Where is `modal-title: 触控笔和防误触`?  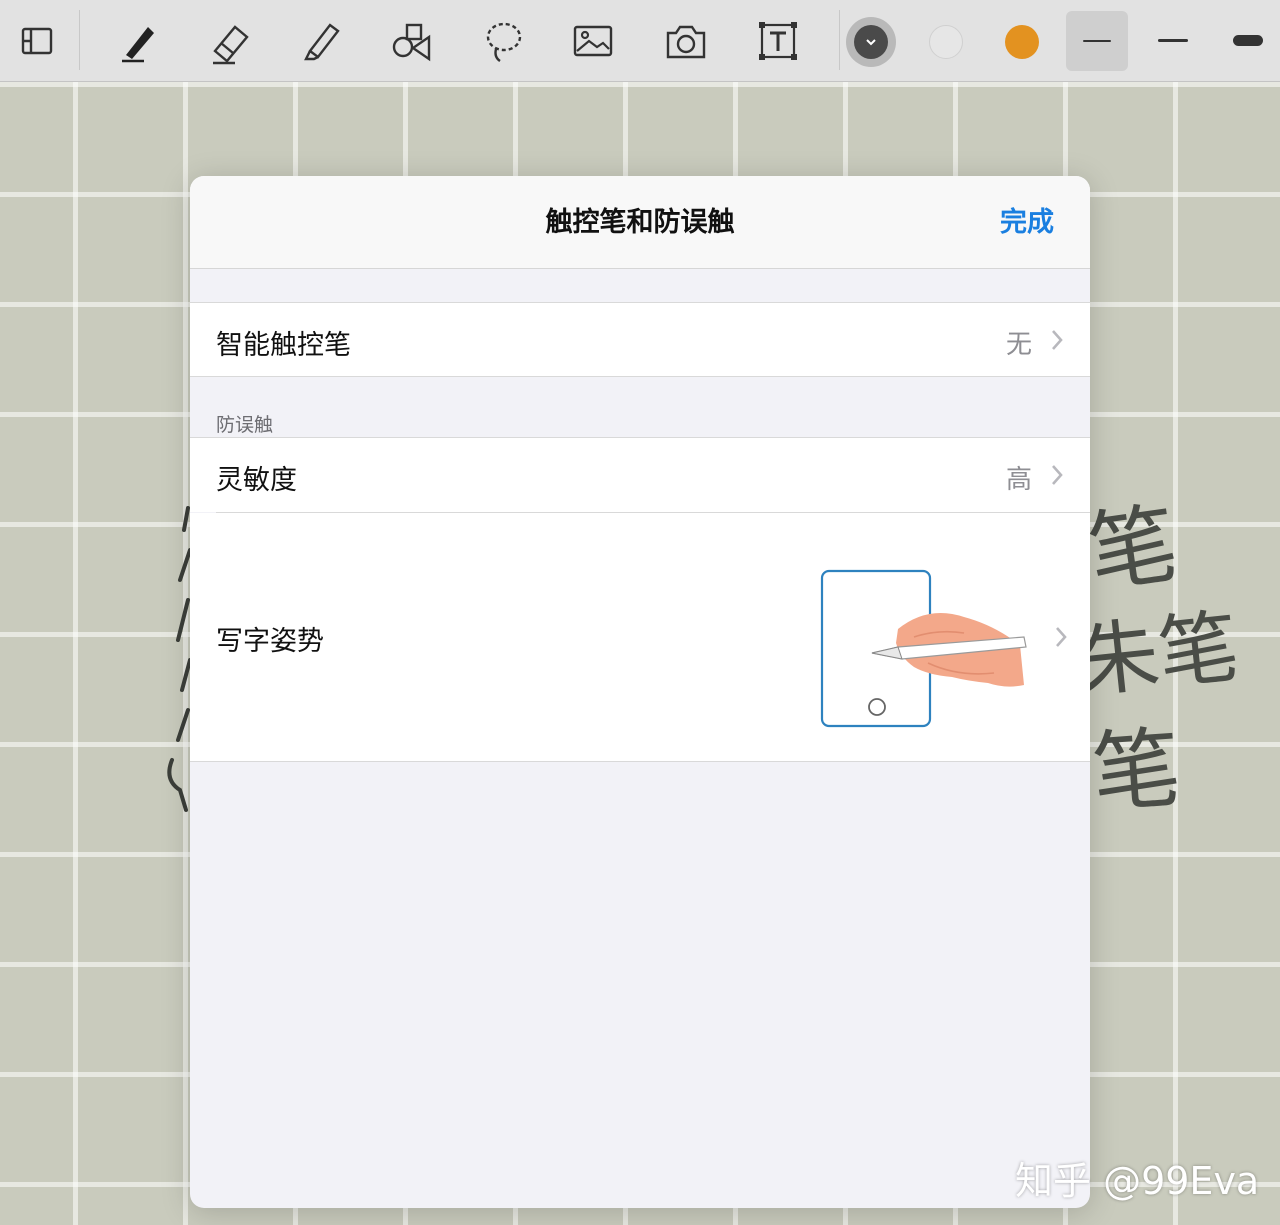 modal-title: 触控笔和防误触 is located at coordinates (640, 222).